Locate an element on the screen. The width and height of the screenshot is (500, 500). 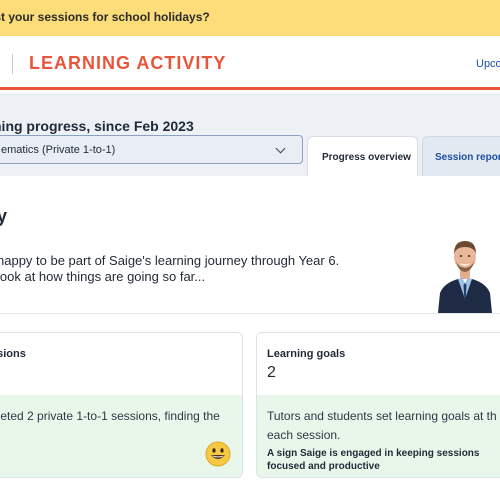
section-divider is located at coordinates (250, 313).